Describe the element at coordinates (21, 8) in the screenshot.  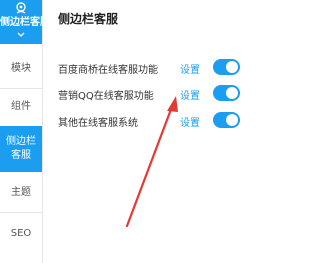
I see `user-headset-icon` at that location.